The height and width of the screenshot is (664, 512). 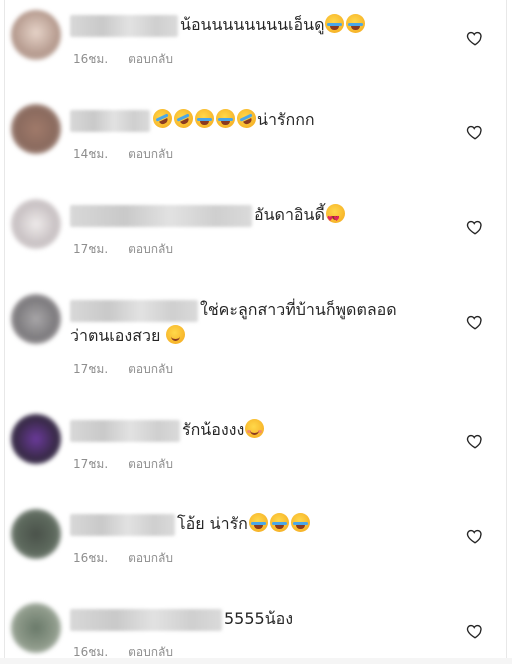 I want to click on comment-text-line: ใช่คะลูกสาวที่บ้านก็พูดตลอด, so click(x=233, y=310).